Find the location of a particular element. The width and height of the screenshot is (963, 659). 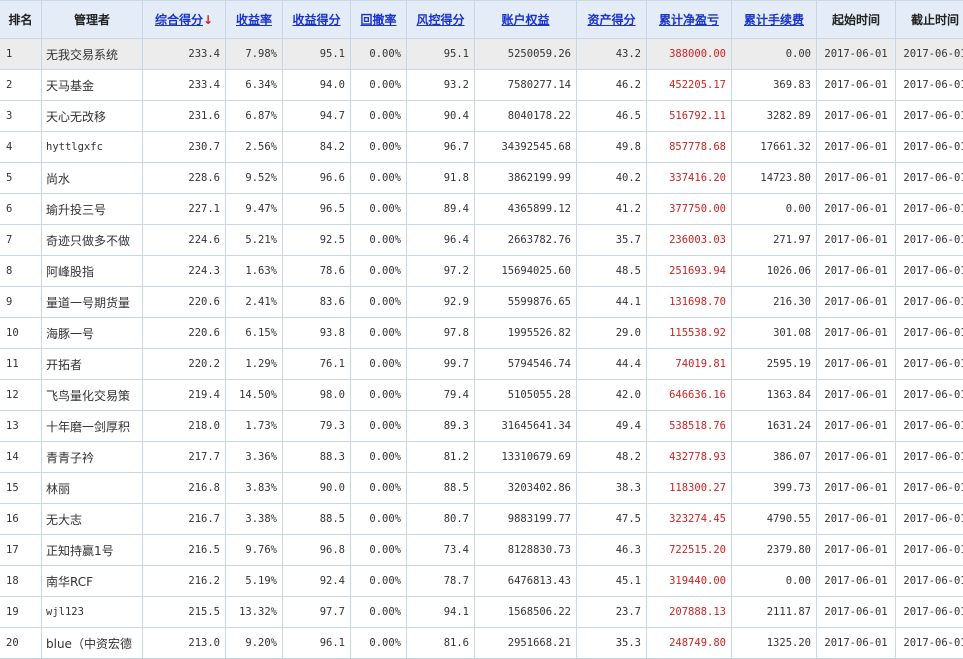

manager-name-cell: 天马基金 is located at coordinates (92, 85).